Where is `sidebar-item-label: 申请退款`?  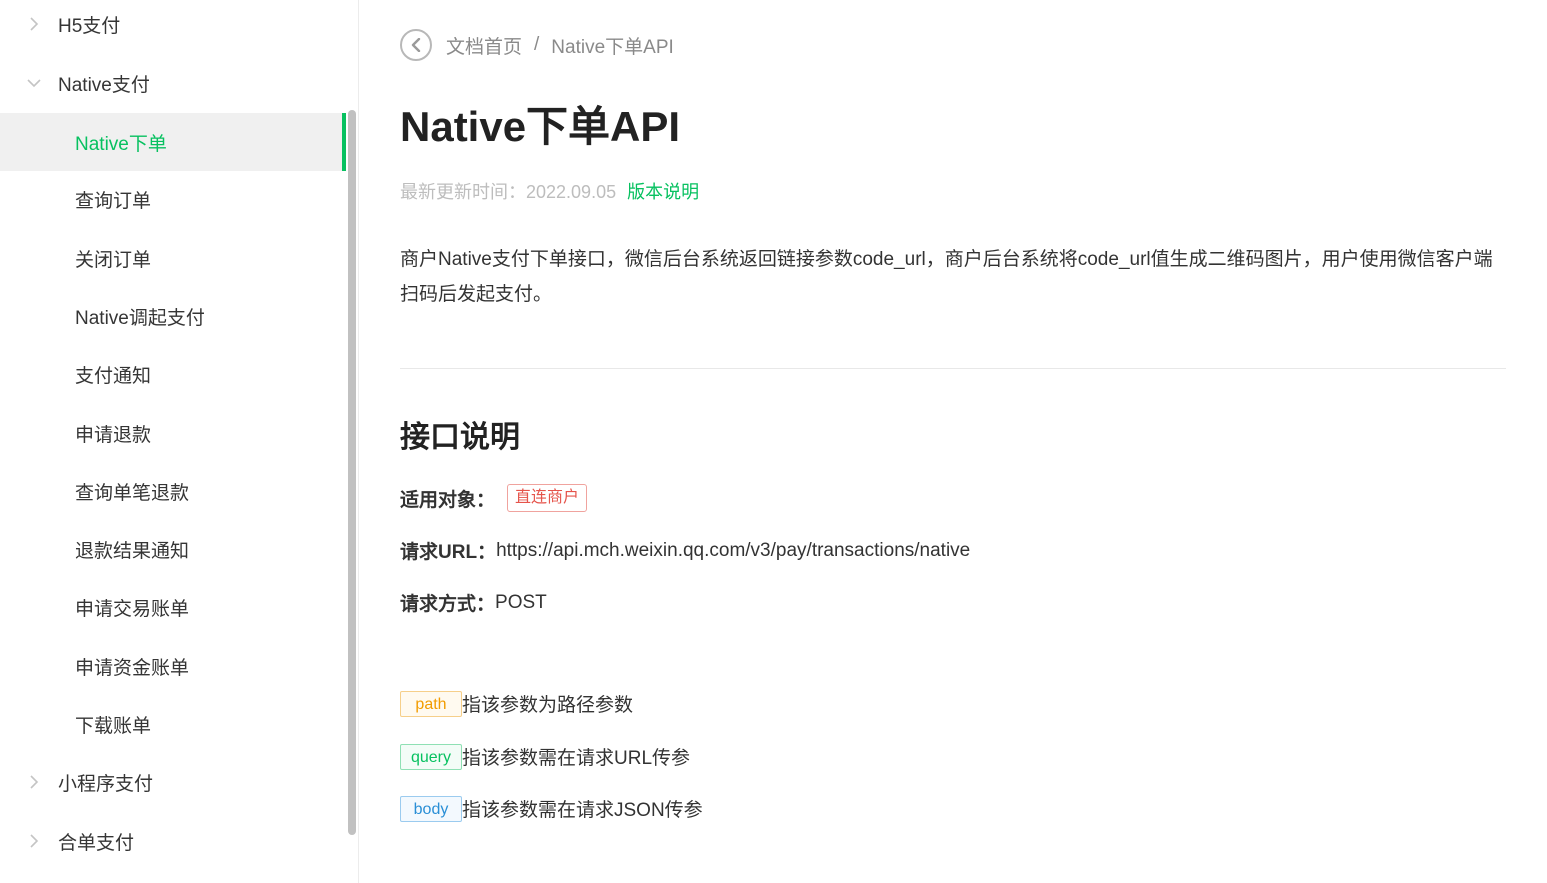
sidebar-item-label: 申请退款 is located at coordinates (113, 435).